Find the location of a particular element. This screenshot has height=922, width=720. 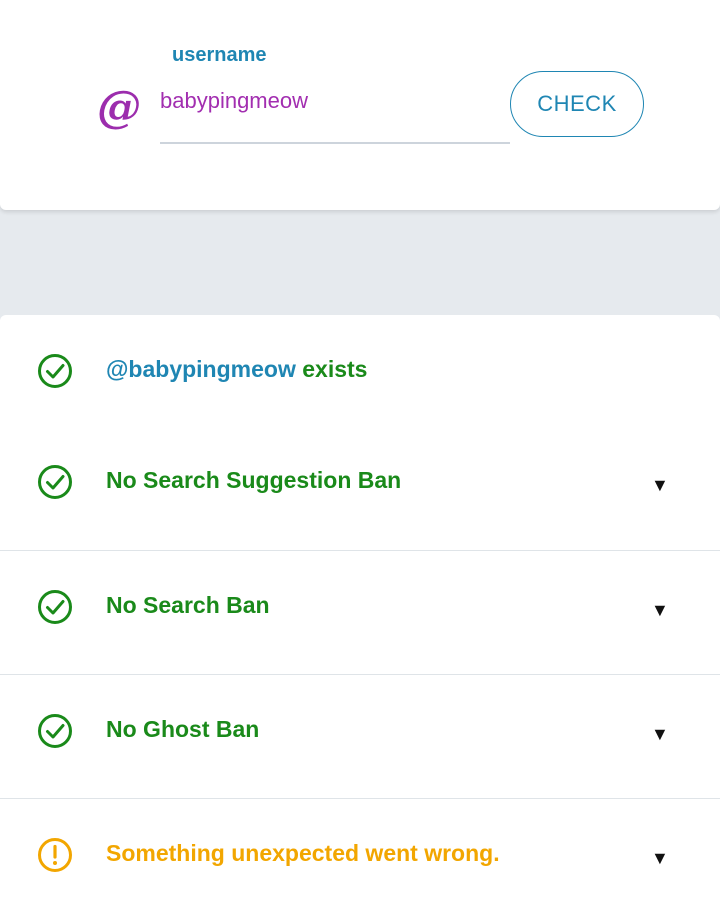

at-sign-icon: @ is located at coordinates (119, 107).